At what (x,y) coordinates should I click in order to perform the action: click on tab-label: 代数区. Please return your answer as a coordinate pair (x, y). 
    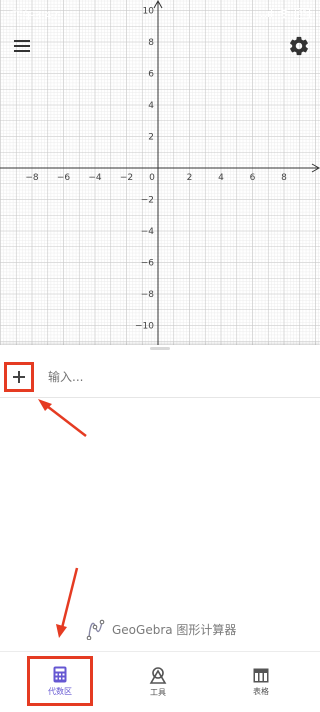
    Looking at the image, I should click on (60, 691).